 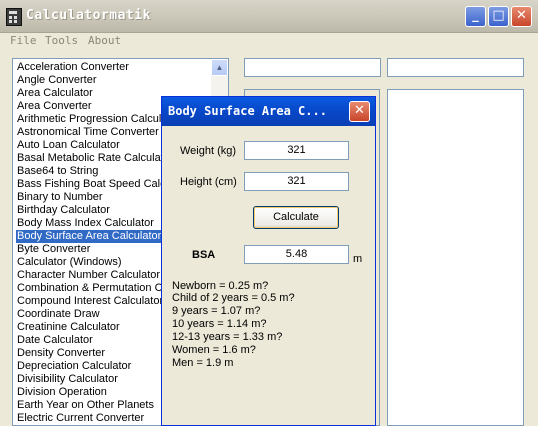 I want to click on list-item: Creatinine Calculator, so click(x=68, y=327).